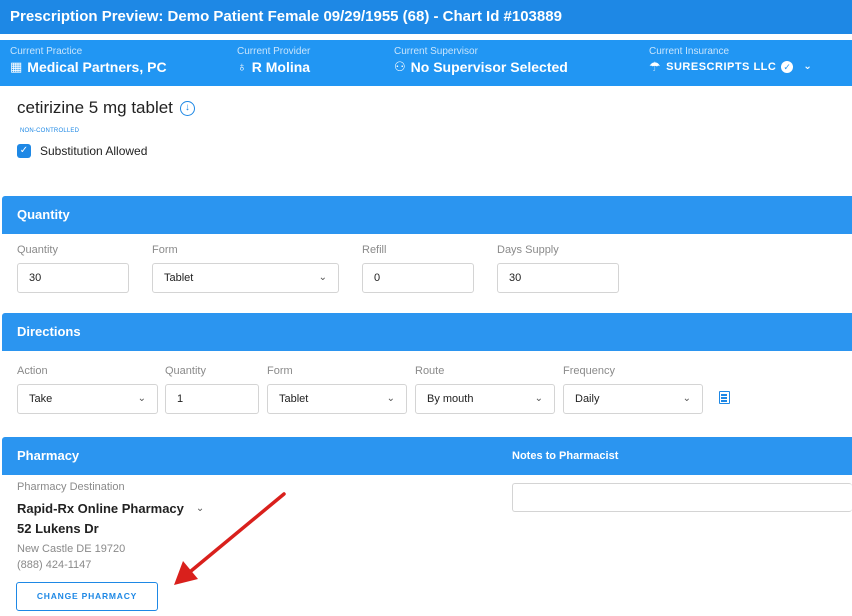 This screenshot has width=852, height=616. I want to click on quantity-section-header: Quantity, so click(427, 215).